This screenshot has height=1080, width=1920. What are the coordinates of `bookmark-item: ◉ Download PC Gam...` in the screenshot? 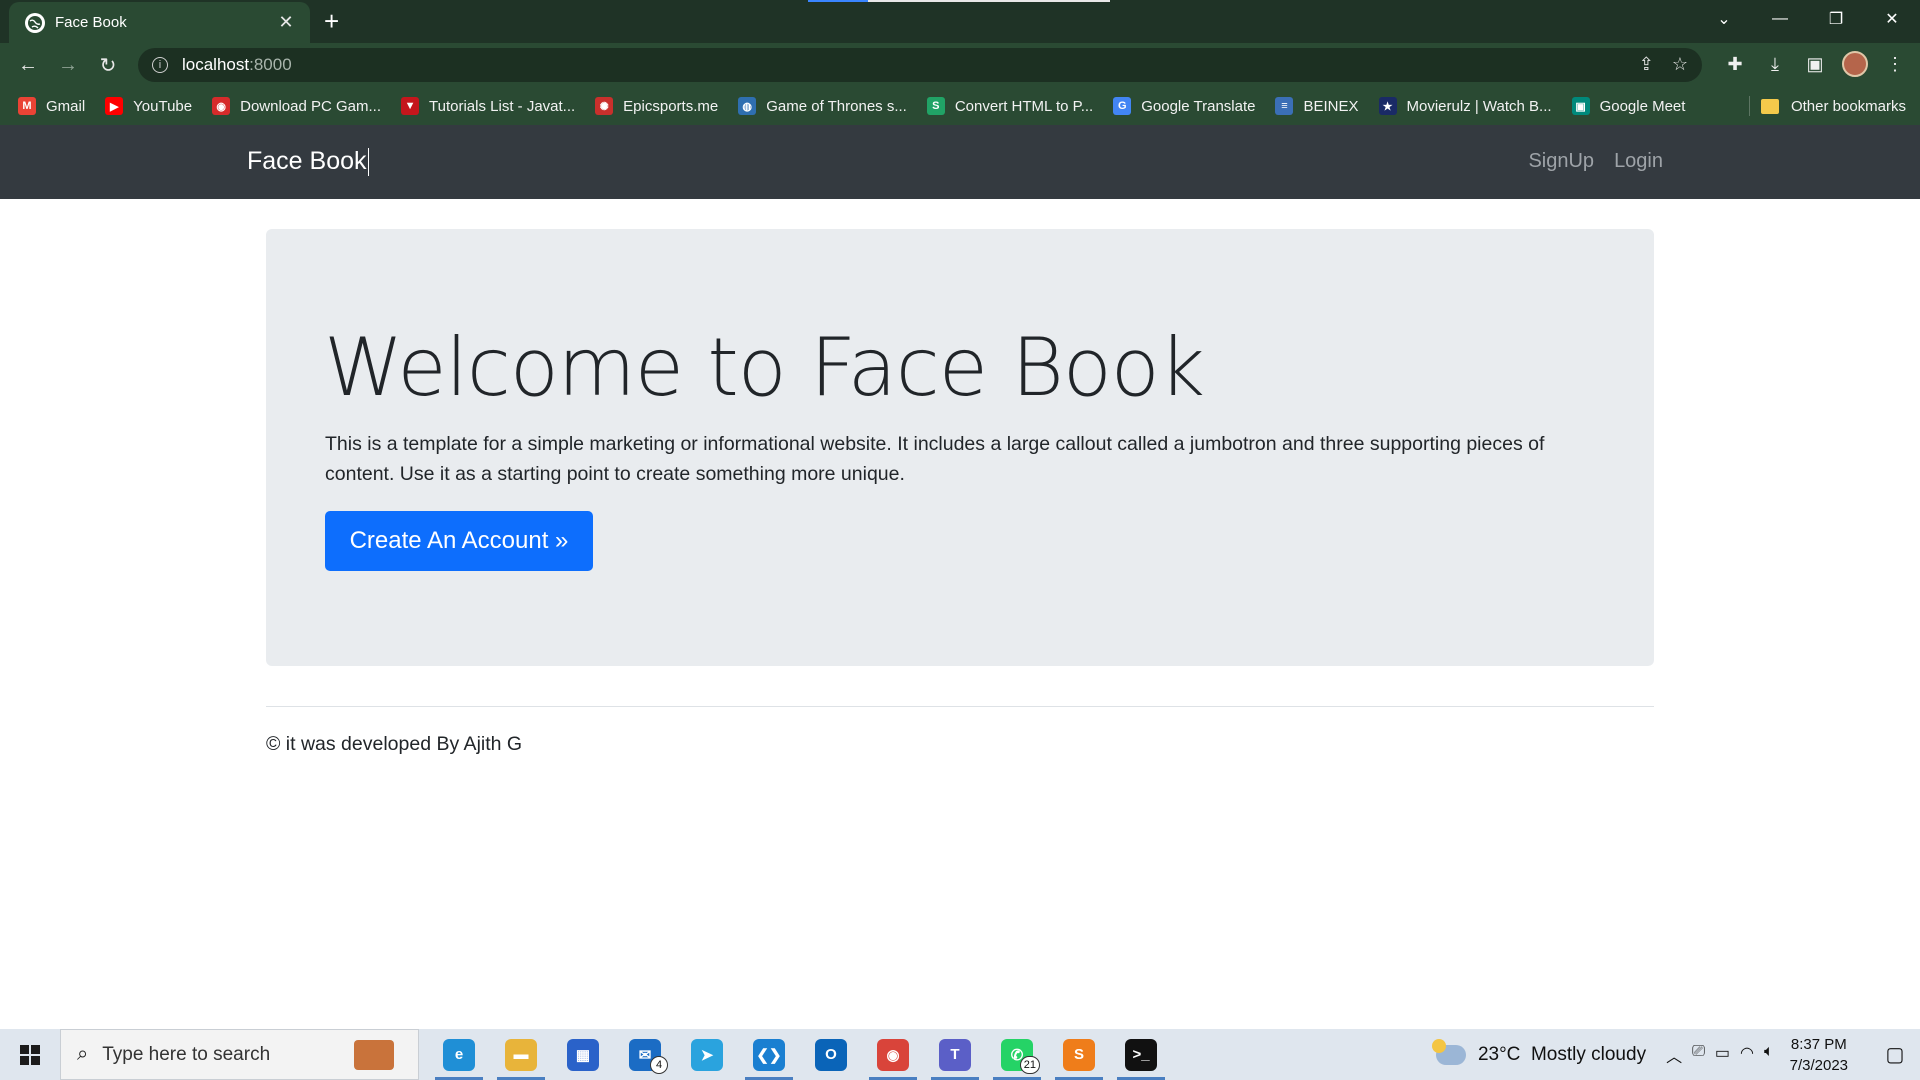 It's located at (296, 106).